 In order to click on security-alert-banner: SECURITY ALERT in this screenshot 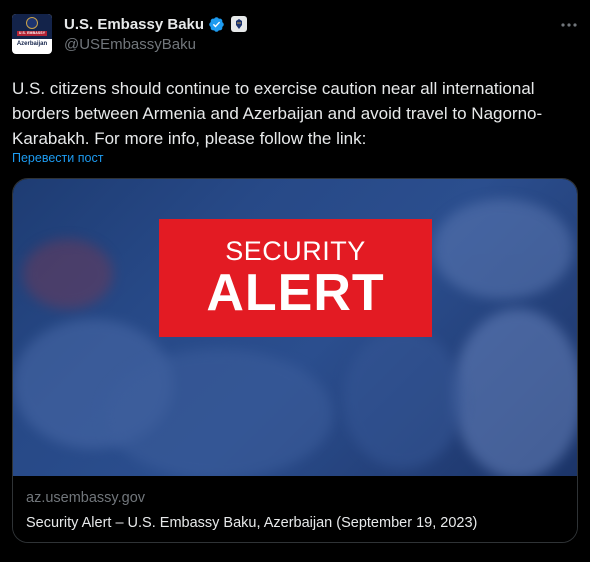, I will do `click(295, 278)`.